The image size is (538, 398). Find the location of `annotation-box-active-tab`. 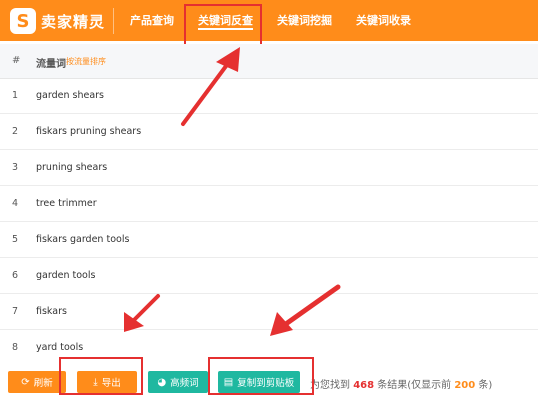

annotation-box-active-tab is located at coordinates (223, 25).